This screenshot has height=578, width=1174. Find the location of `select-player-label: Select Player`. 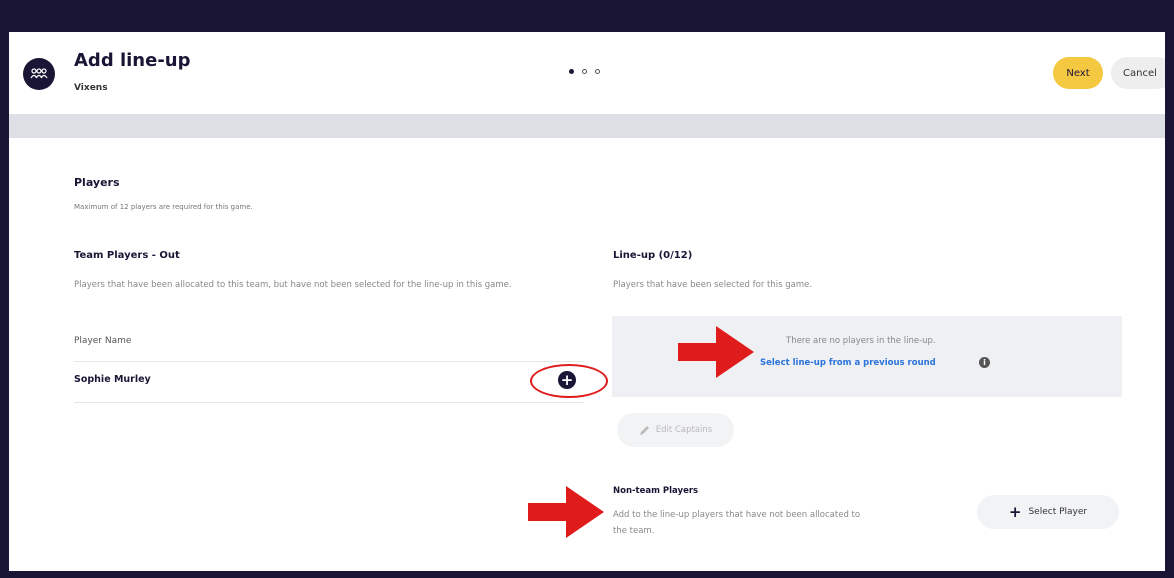

select-player-label: Select Player is located at coordinates (1058, 512).